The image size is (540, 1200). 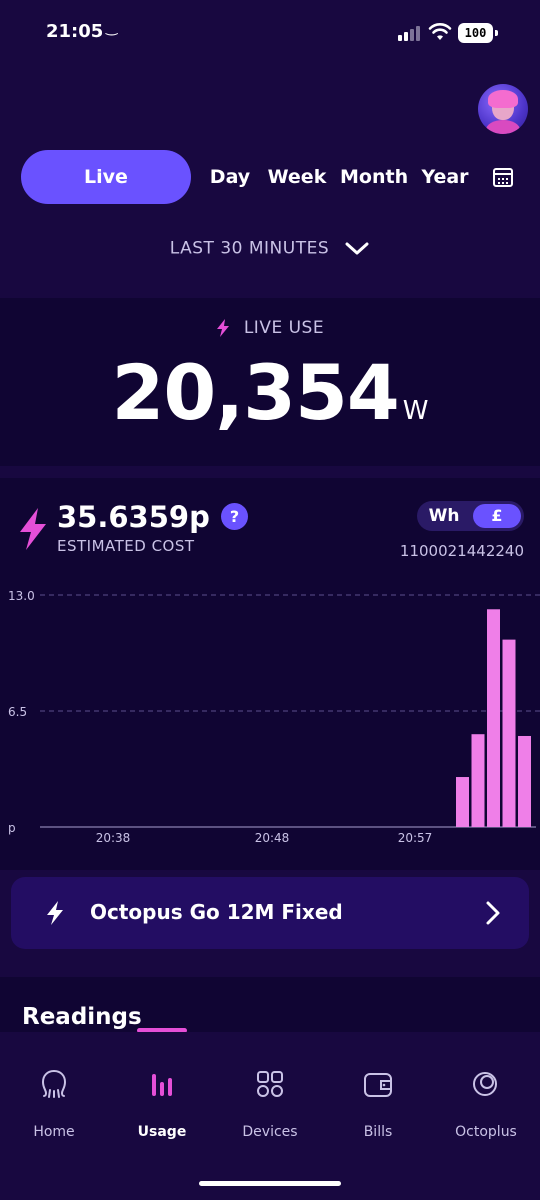 What do you see at coordinates (234, 516) in the screenshot?
I see `help-button: ?` at bounding box center [234, 516].